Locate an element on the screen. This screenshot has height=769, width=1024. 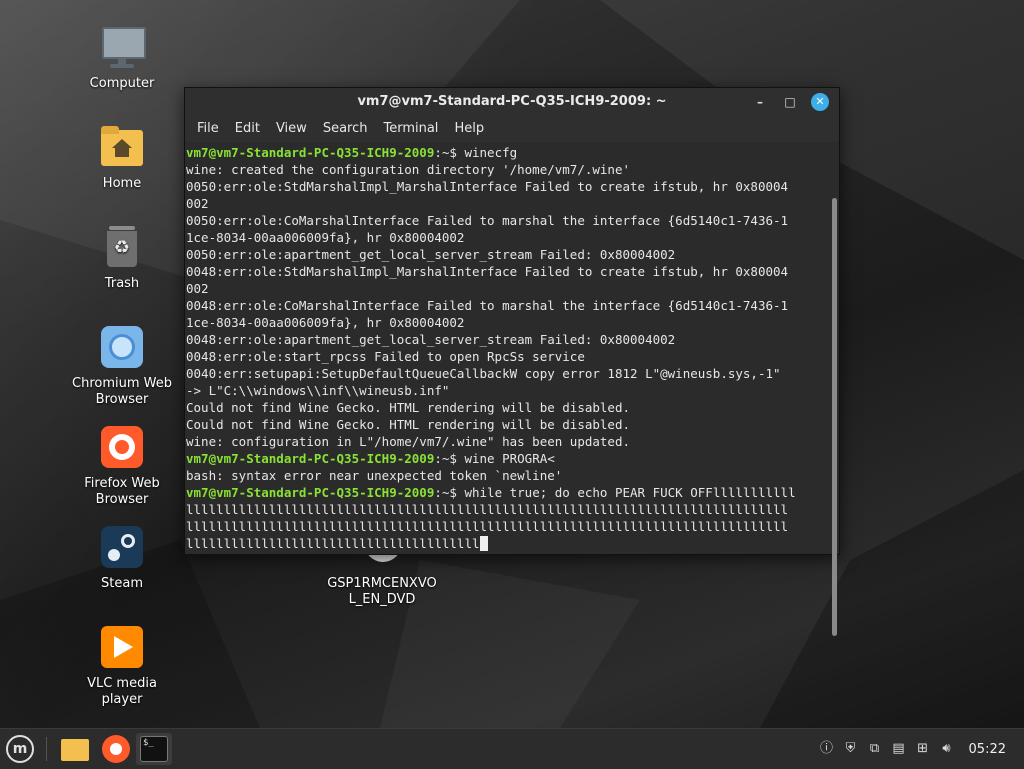
volume-icon: 🔊︎ is located at coordinates (947, 749).